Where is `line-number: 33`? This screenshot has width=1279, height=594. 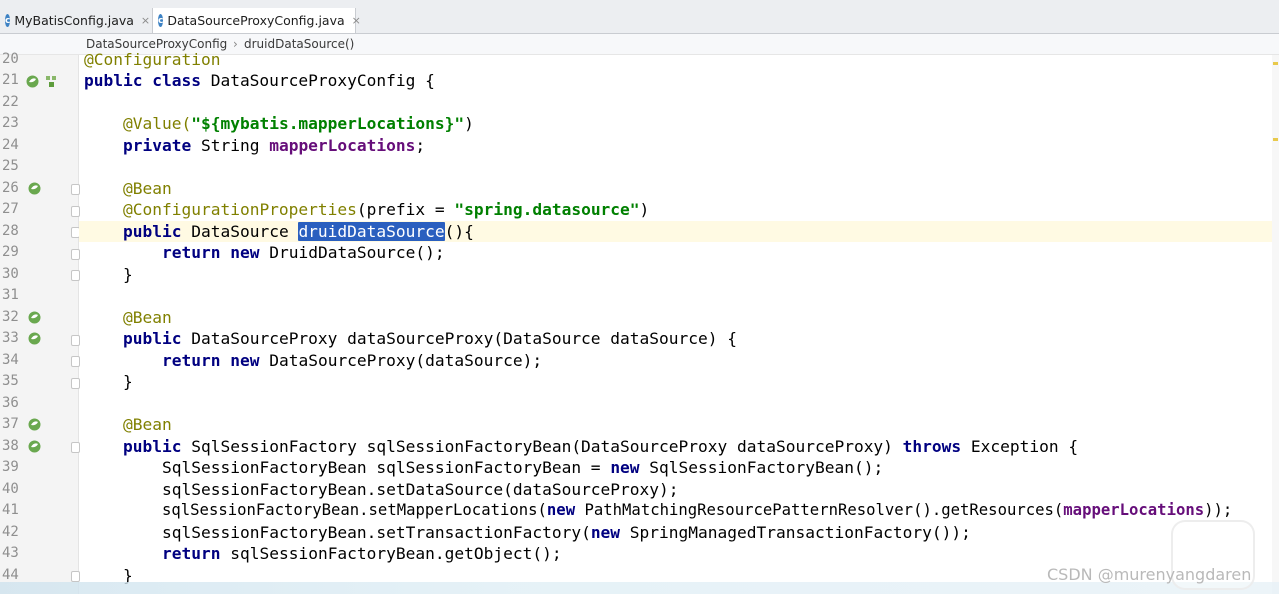
line-number: 33 is located at coordinates (10, 338).